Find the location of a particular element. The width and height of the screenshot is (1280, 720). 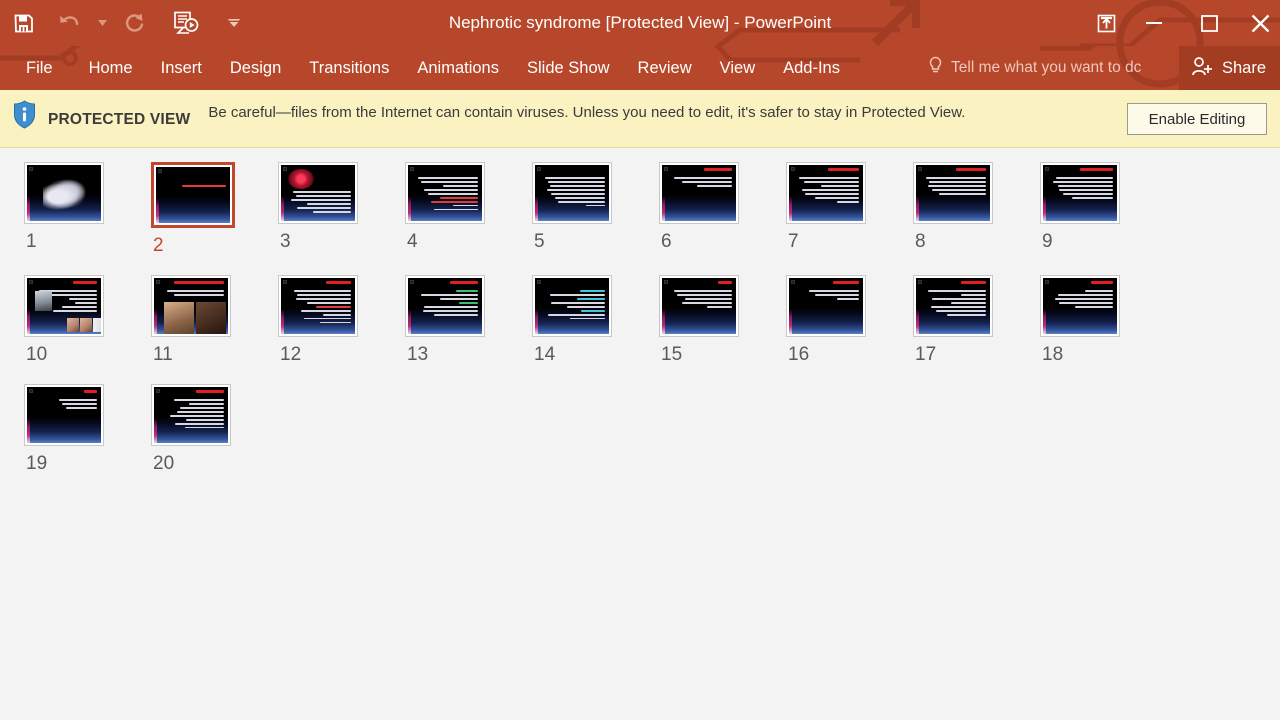

slide-number: 4 is located at coordinates (412, 241).